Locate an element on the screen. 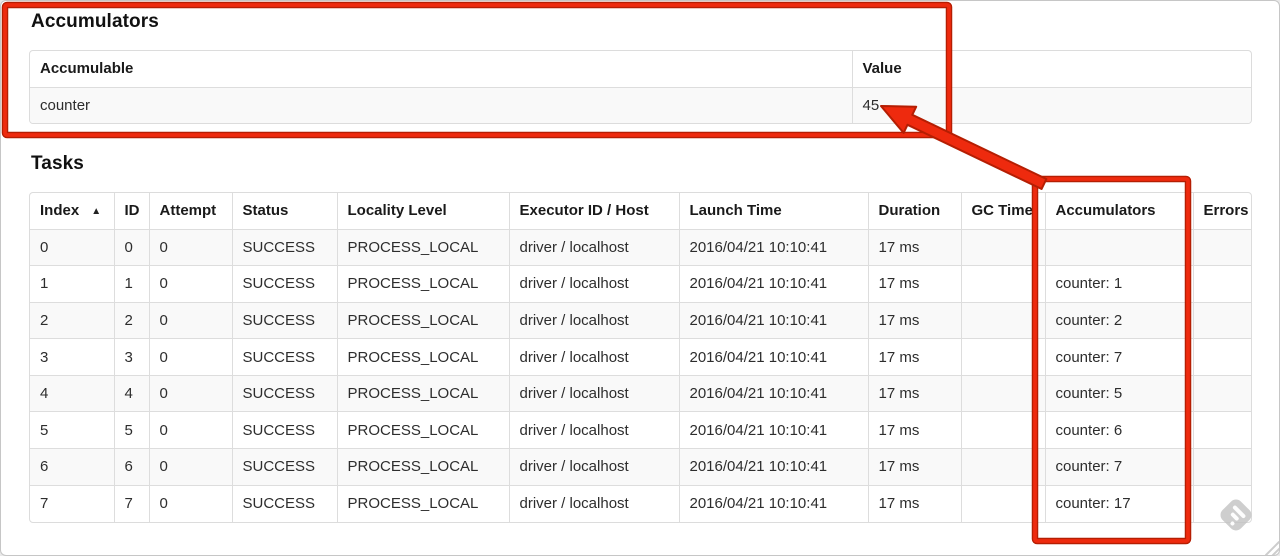 This screenshot has height=556, width=1280. column-header-gc-time: GC Time is located at coordinates (1003, 211).